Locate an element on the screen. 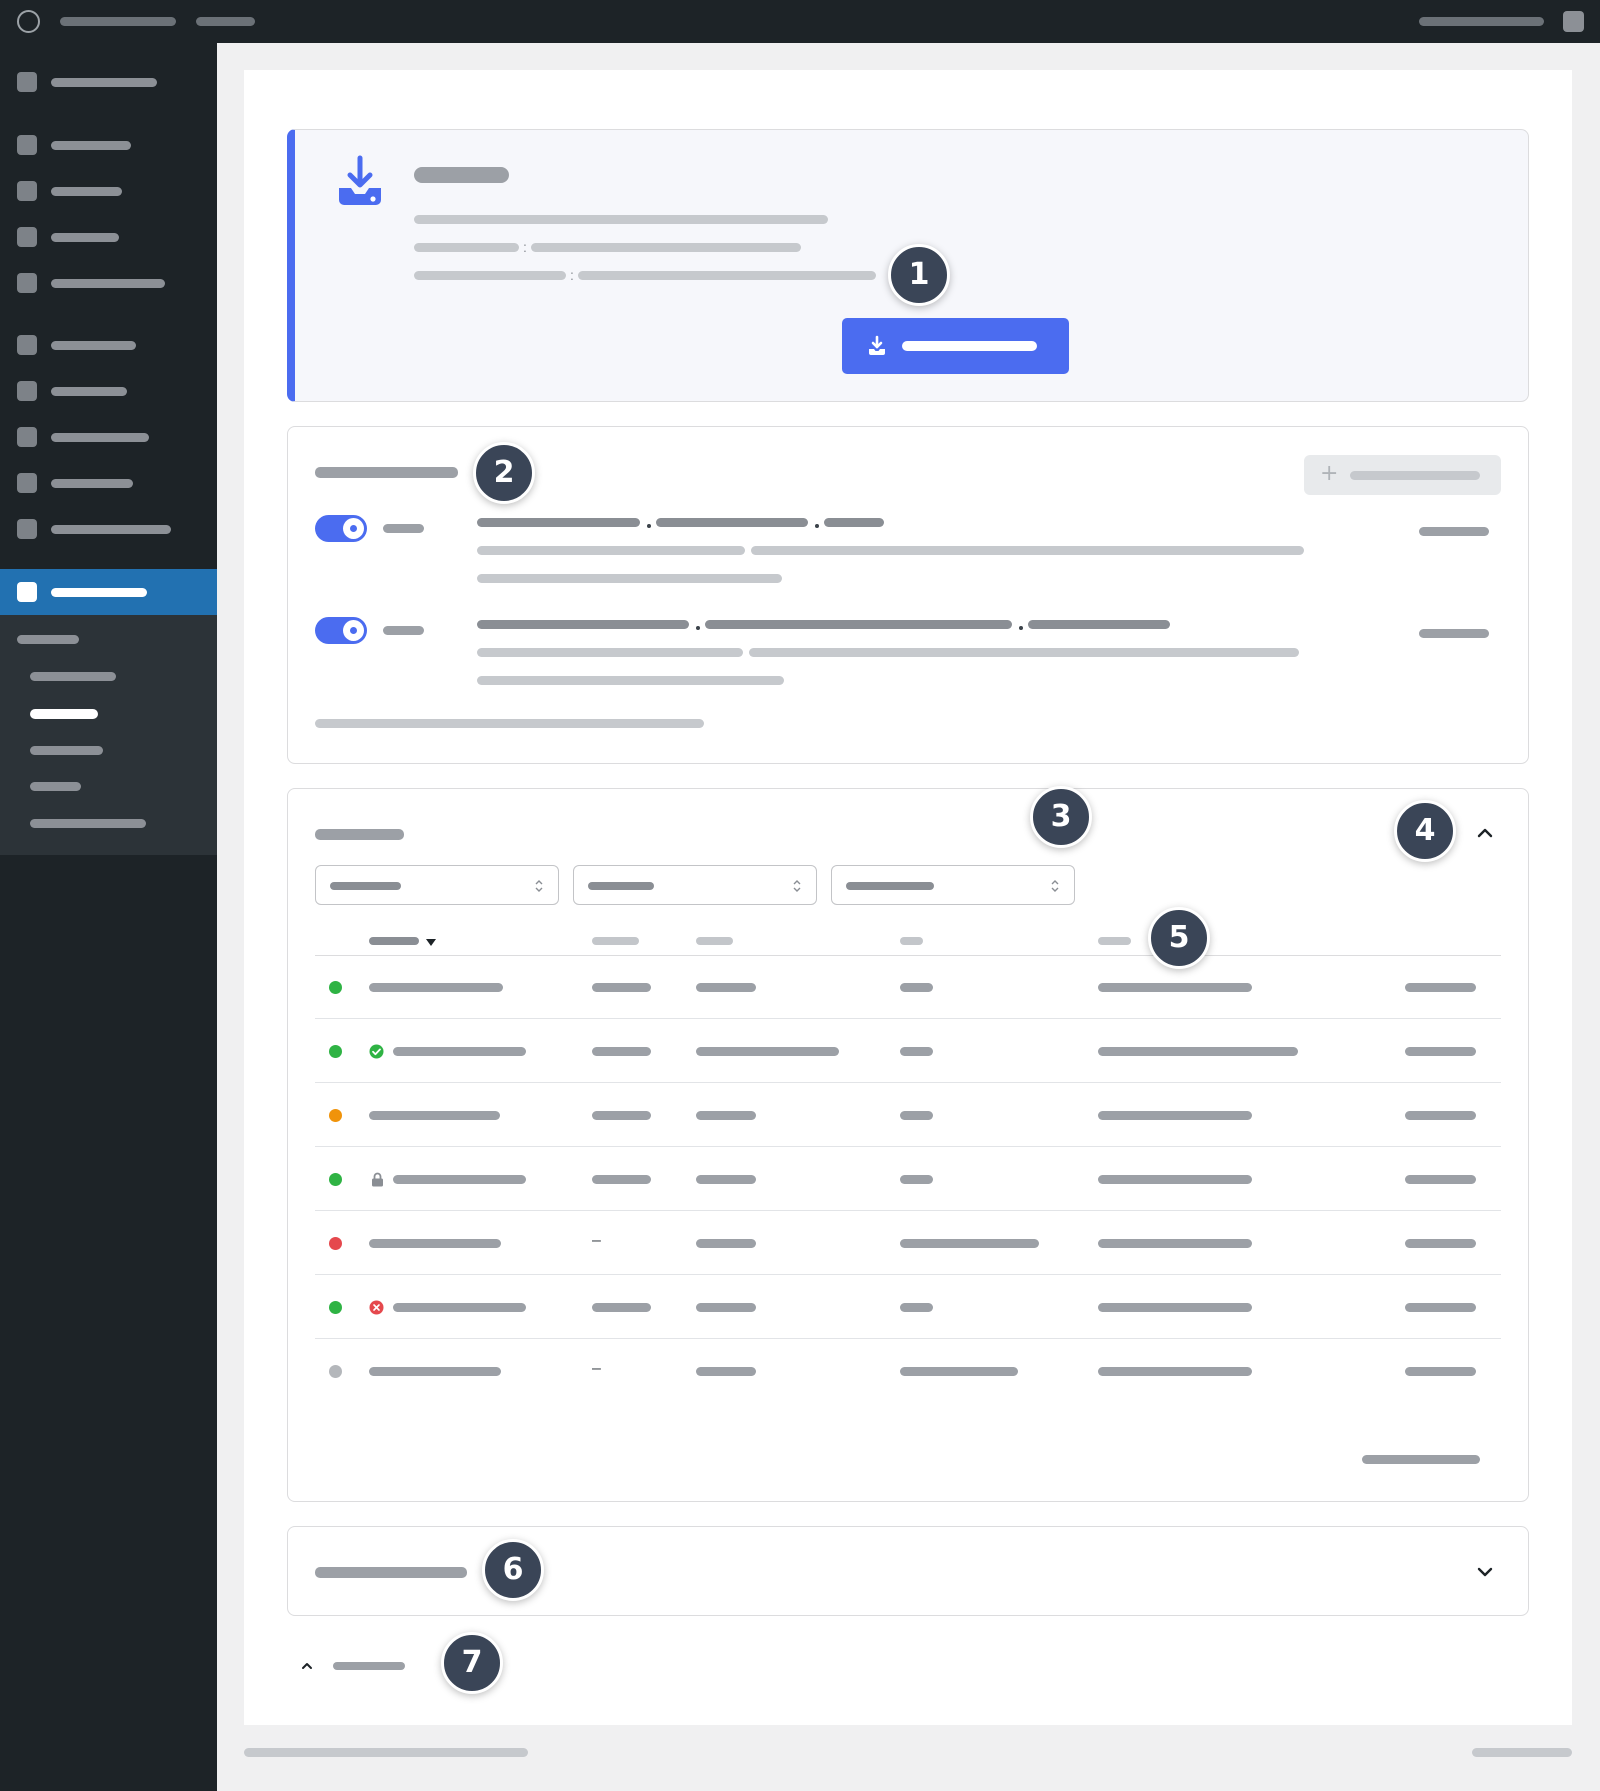 The image size is (1600, 1791). rule-meta is located at coordinates (1454, 633).